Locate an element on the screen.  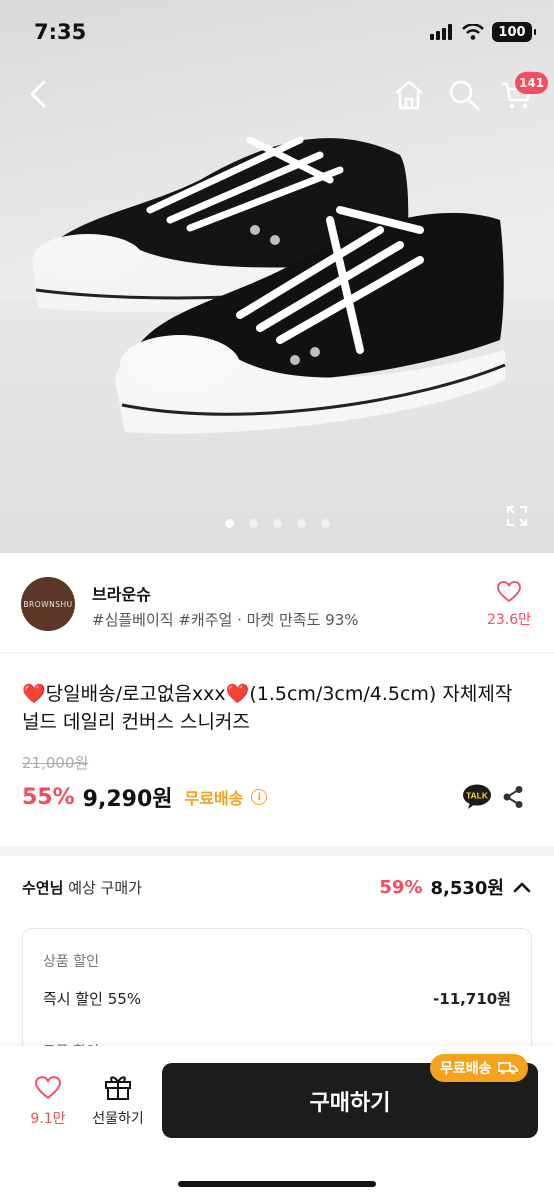
sale-price: 9,290원 is located at coordinates (127, 799).